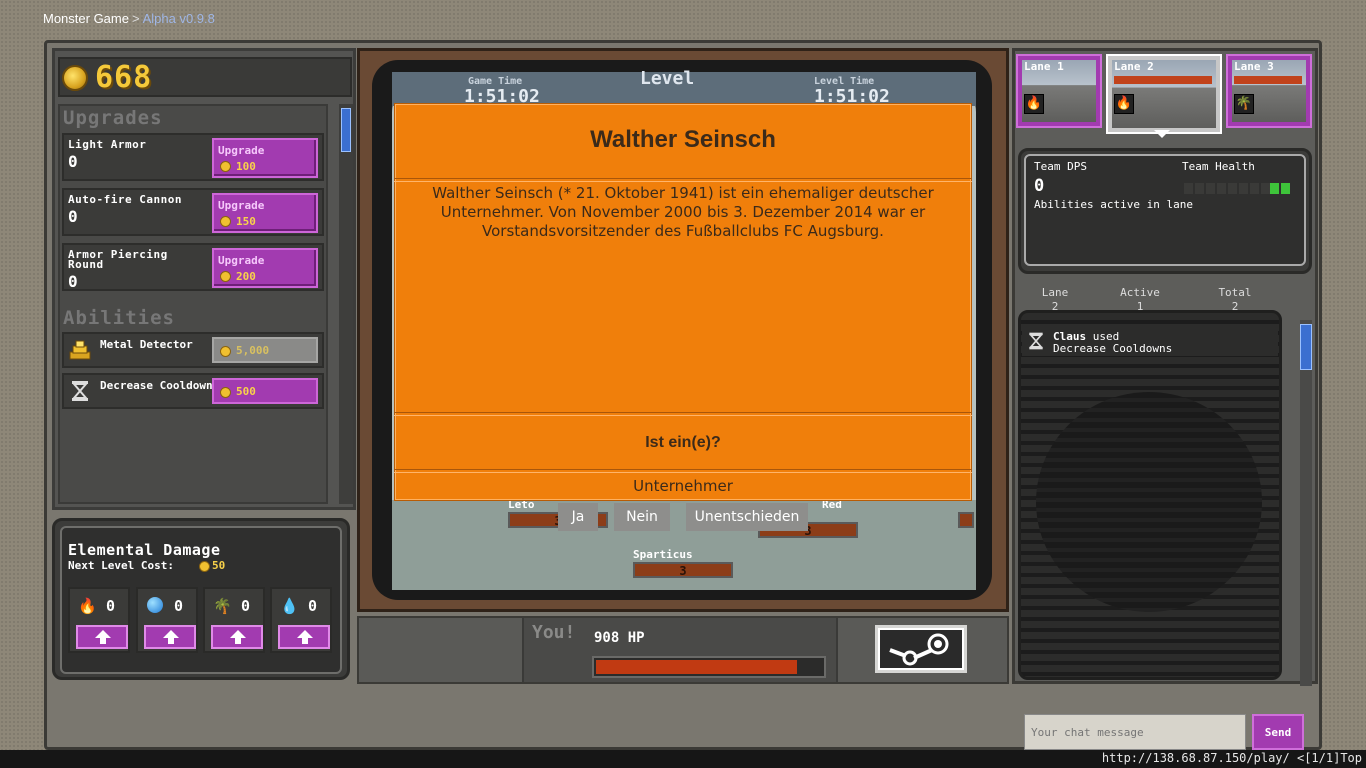 The width and height of the screenshot is (1366, 768). Describe the element at coordinates (170, 637) in the screenshot. I see `upgrade-water-button` at that location.